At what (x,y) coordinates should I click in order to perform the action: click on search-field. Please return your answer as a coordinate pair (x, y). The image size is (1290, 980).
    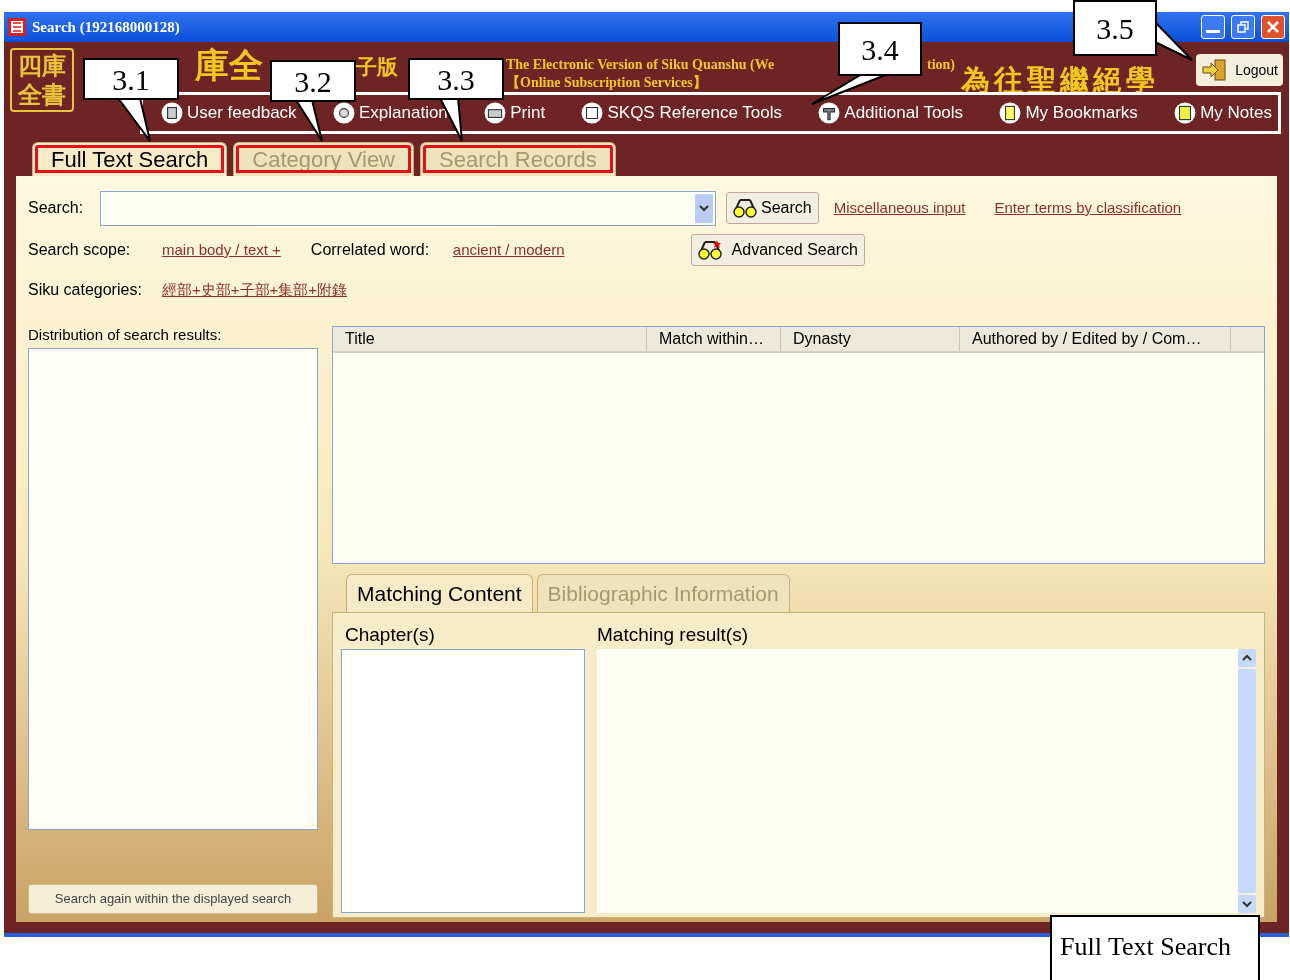
    Looking at the image, I should click on (408, 208).